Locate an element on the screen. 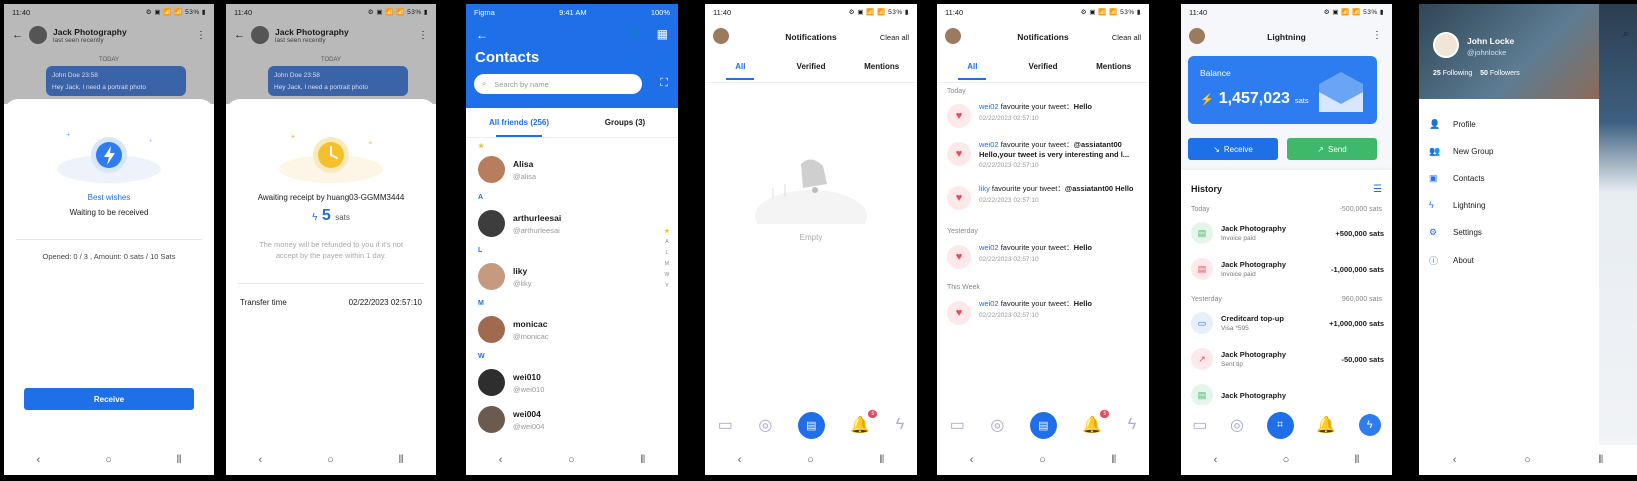 Image resolution: width=1637 pixels, height=481 pixels. drawer-item-lightning: ϟ Lightning is located at coordinates (1457, 205).